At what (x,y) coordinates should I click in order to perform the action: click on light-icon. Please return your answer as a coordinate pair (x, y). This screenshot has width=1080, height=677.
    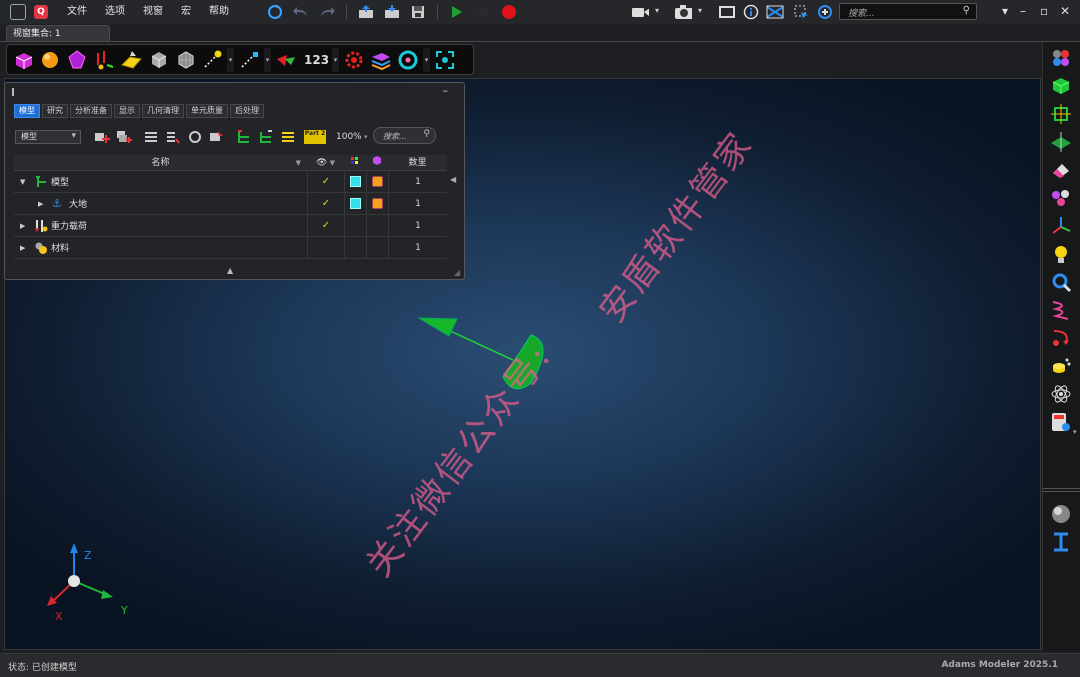
    Looking at the image, I should click on (1061, 254).